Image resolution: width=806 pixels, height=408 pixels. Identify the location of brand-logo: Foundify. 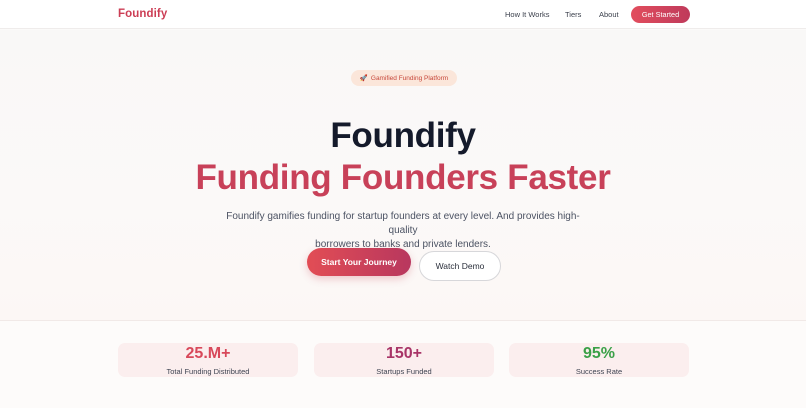
(142, 14).